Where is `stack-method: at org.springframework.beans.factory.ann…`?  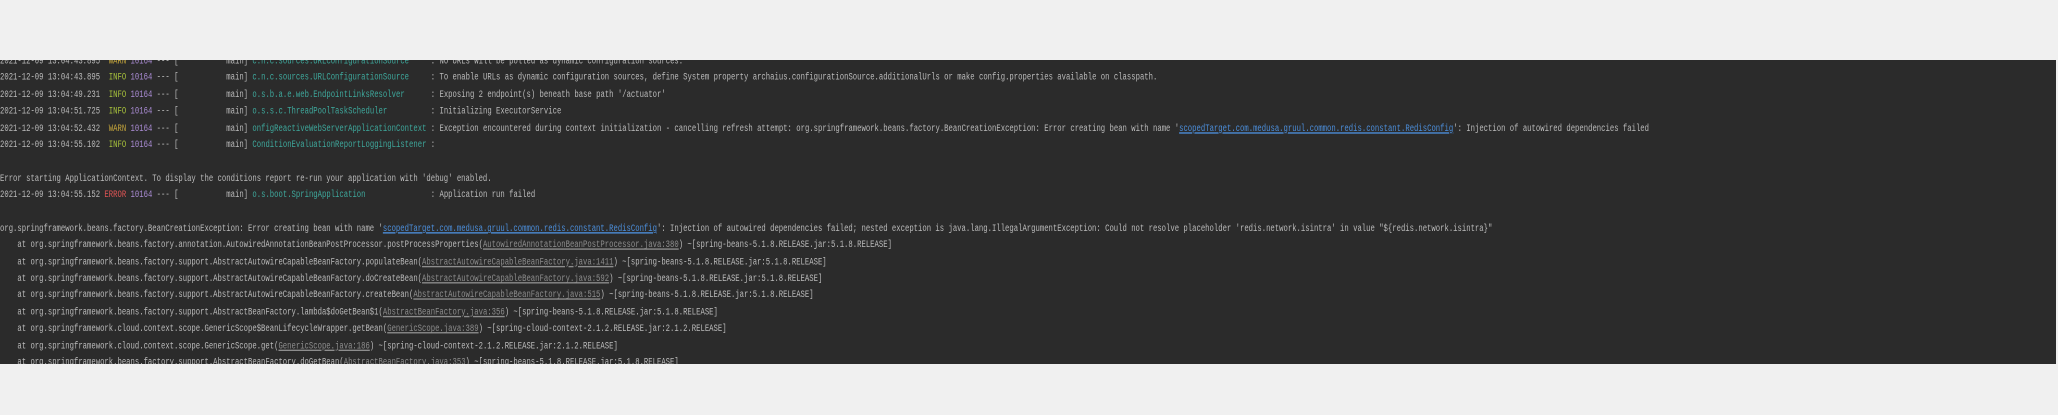
stack-method: at org.springframework.beans.factory.ann… is located at coordinates (241, 246).